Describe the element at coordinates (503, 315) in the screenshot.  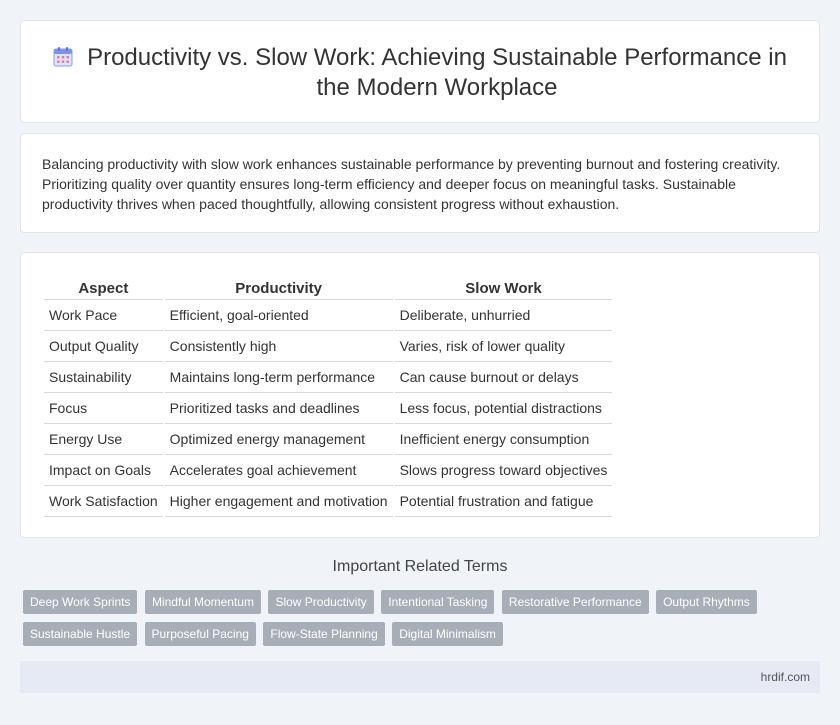
I see `slow-work-cell: Deliberate, unhurried` at that location.